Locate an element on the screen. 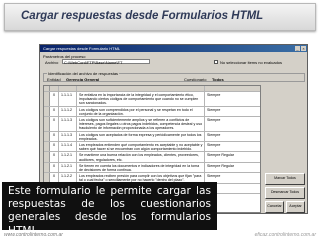  slide-title: Cargar respuestas desde Formularios HTML is located at coordinates (142, 16).